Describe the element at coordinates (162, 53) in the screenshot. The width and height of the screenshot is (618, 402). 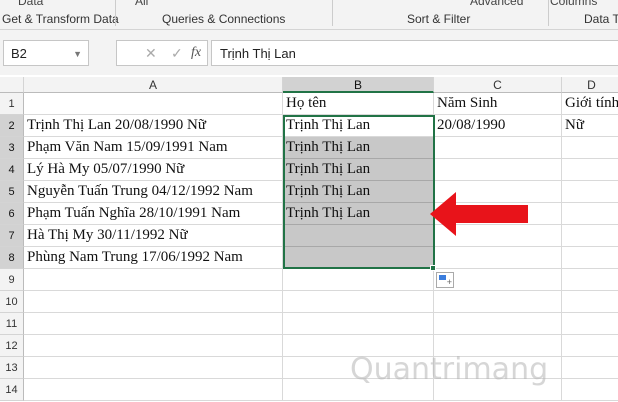
I see `formula-buttons: ✕ ✓ fx` at that location.